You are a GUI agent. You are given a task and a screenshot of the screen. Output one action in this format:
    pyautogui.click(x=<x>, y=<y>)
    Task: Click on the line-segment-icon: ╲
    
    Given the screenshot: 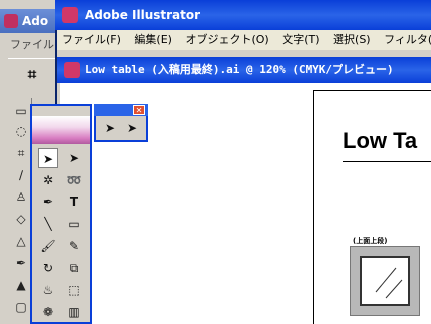 What is the action you would take?
    pyautogui.click(x=48, y=224)
    